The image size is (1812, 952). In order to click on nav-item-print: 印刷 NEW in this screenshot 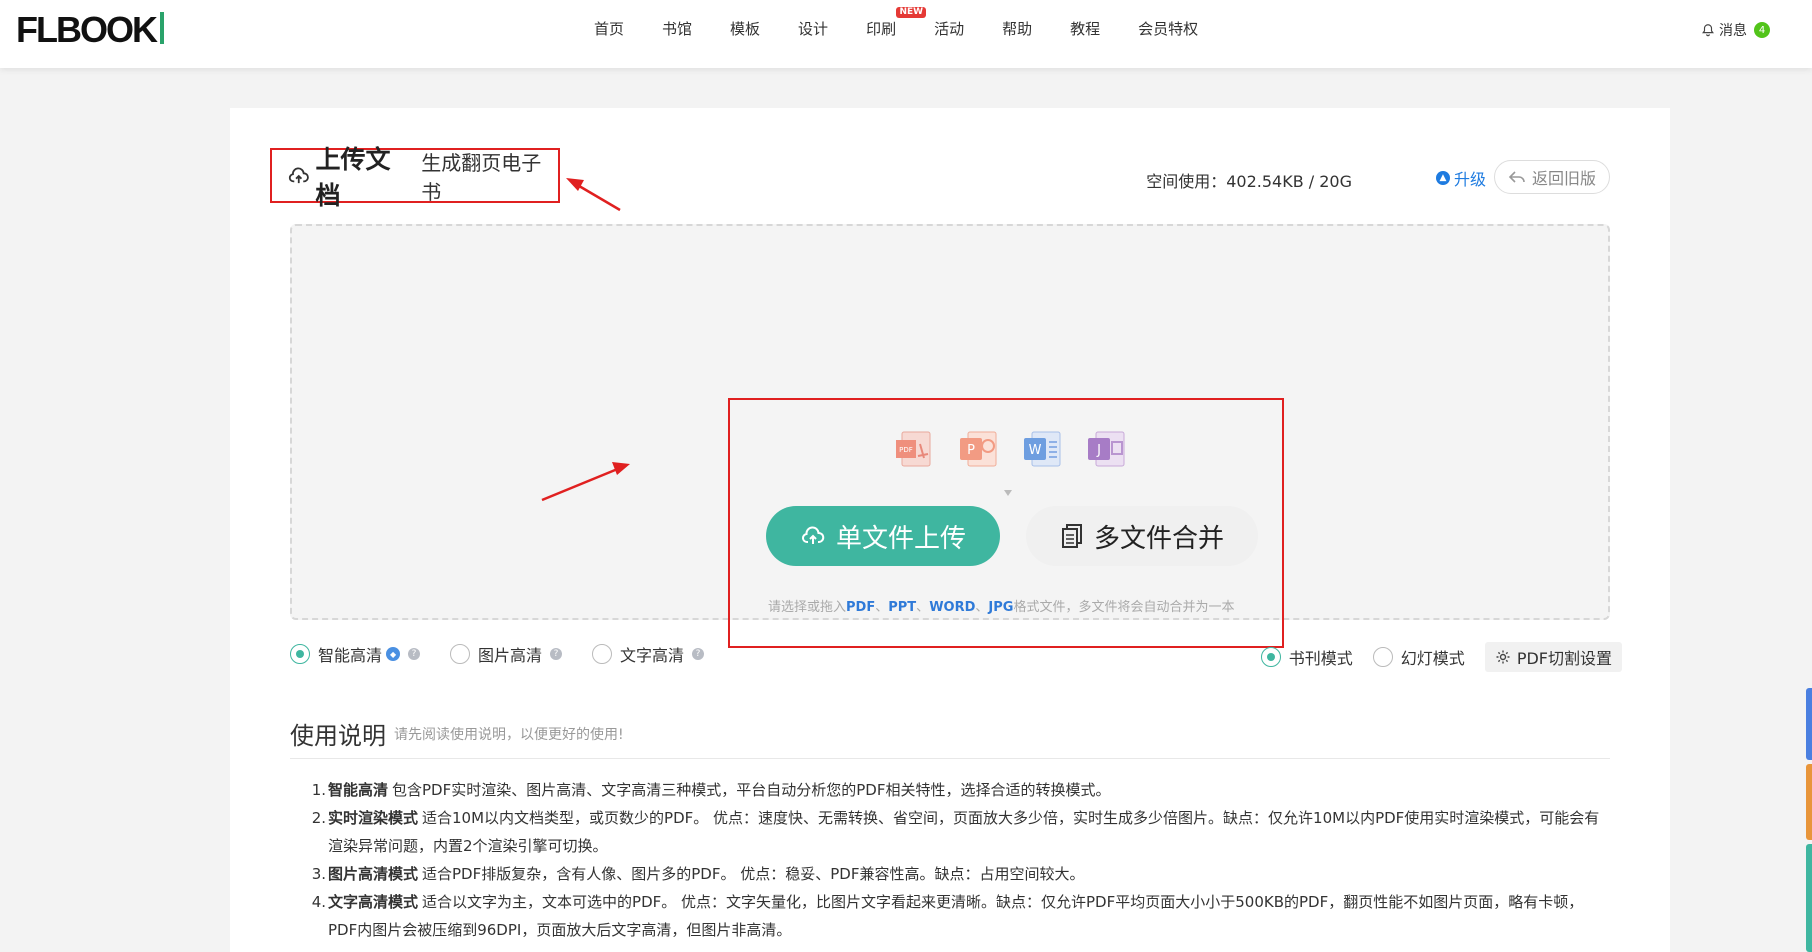, I will do `click(896, 22)`.